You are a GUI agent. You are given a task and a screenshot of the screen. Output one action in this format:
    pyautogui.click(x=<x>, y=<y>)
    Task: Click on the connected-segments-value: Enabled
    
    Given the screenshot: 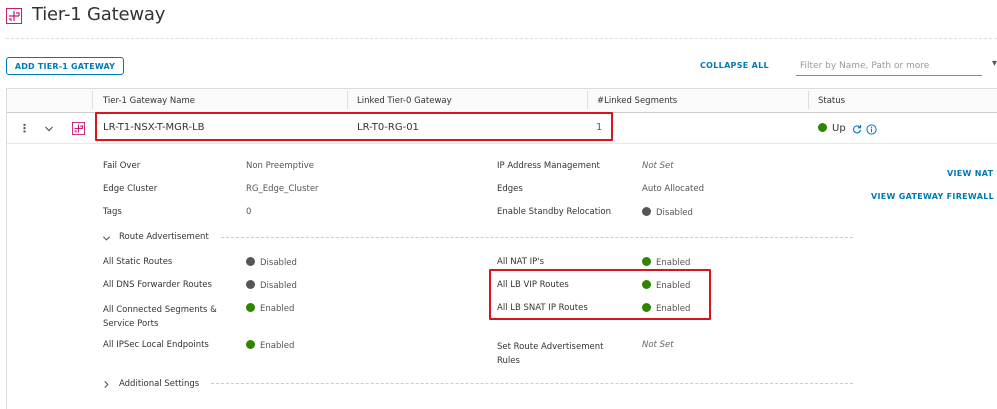 What is the action you would take?
    pyautogui.click(x=270, y=308)
    